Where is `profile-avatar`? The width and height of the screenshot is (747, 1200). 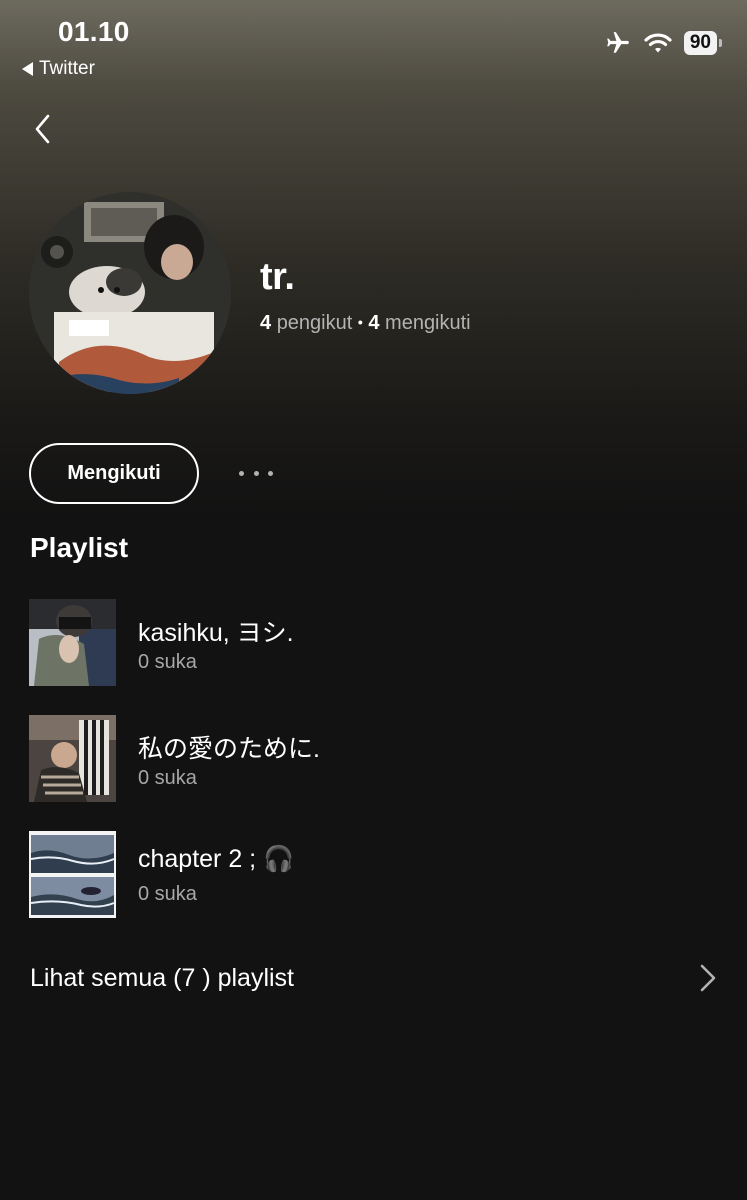 profile-avatar is located at coordinates (130, 293).